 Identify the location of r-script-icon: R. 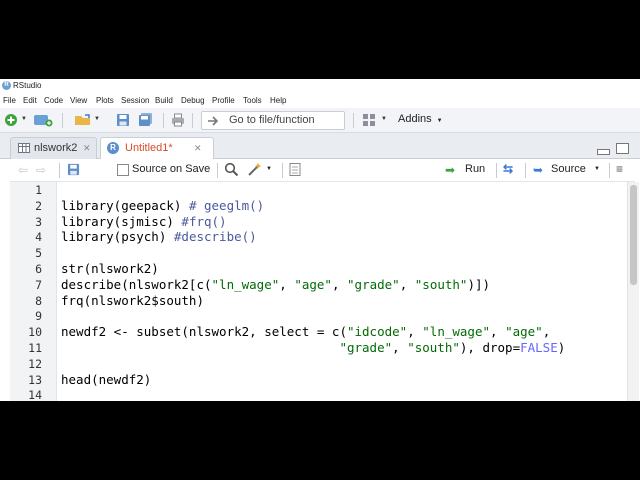
(113, 148).